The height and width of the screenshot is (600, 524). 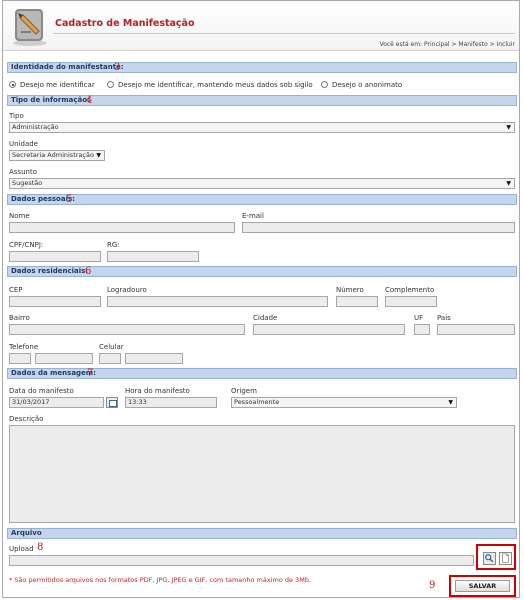 I want to click on radio-anonimato-label: Desejo o anonimato, so click(x=367, y=85).